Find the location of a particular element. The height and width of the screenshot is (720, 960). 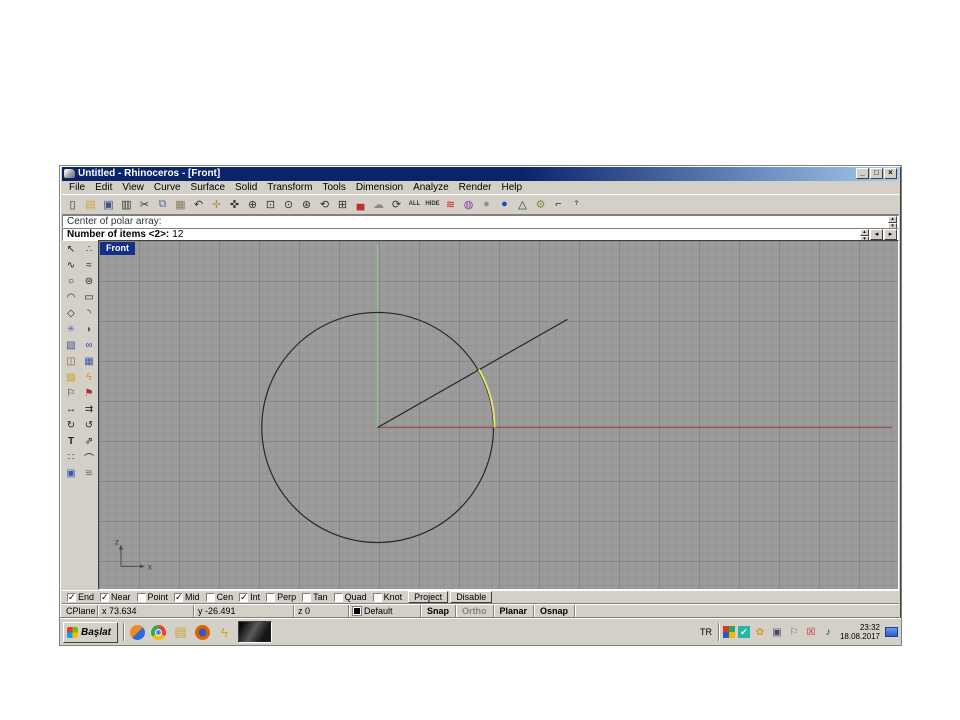

osnap-near: Near is located at coordinates (116, 597).